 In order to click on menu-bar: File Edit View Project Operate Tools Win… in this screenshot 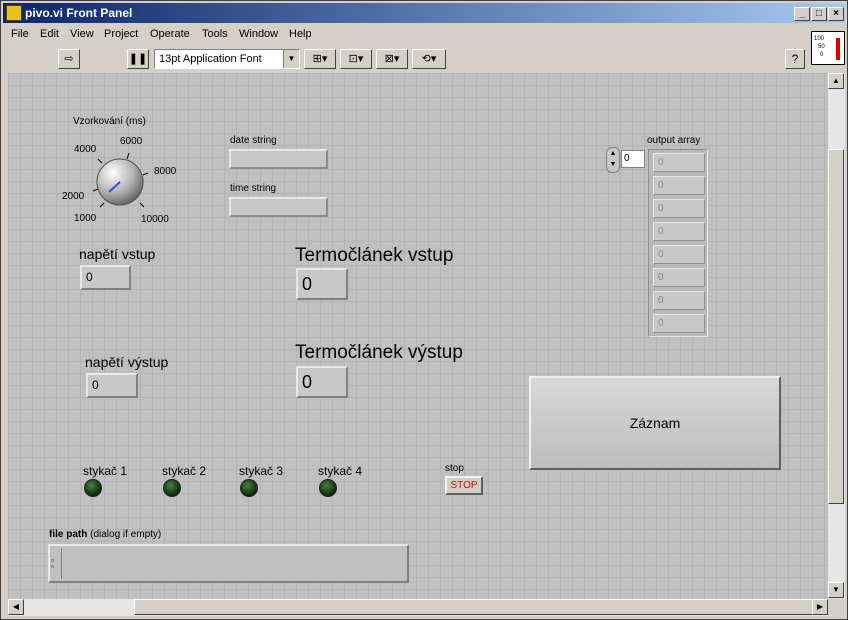, I will do `click(406, 35)`.